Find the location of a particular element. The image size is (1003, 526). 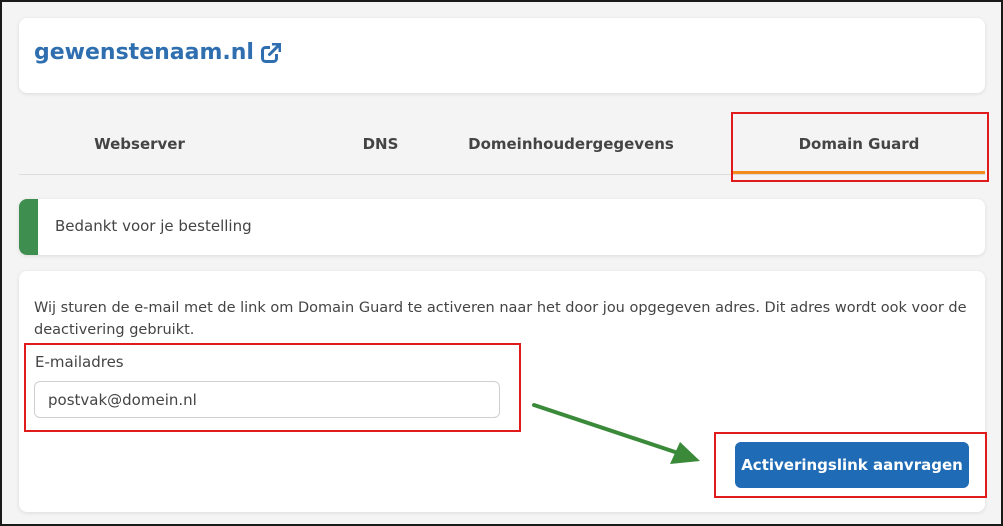

tab-webserver: Webserver is located at coordinates (139, 144).